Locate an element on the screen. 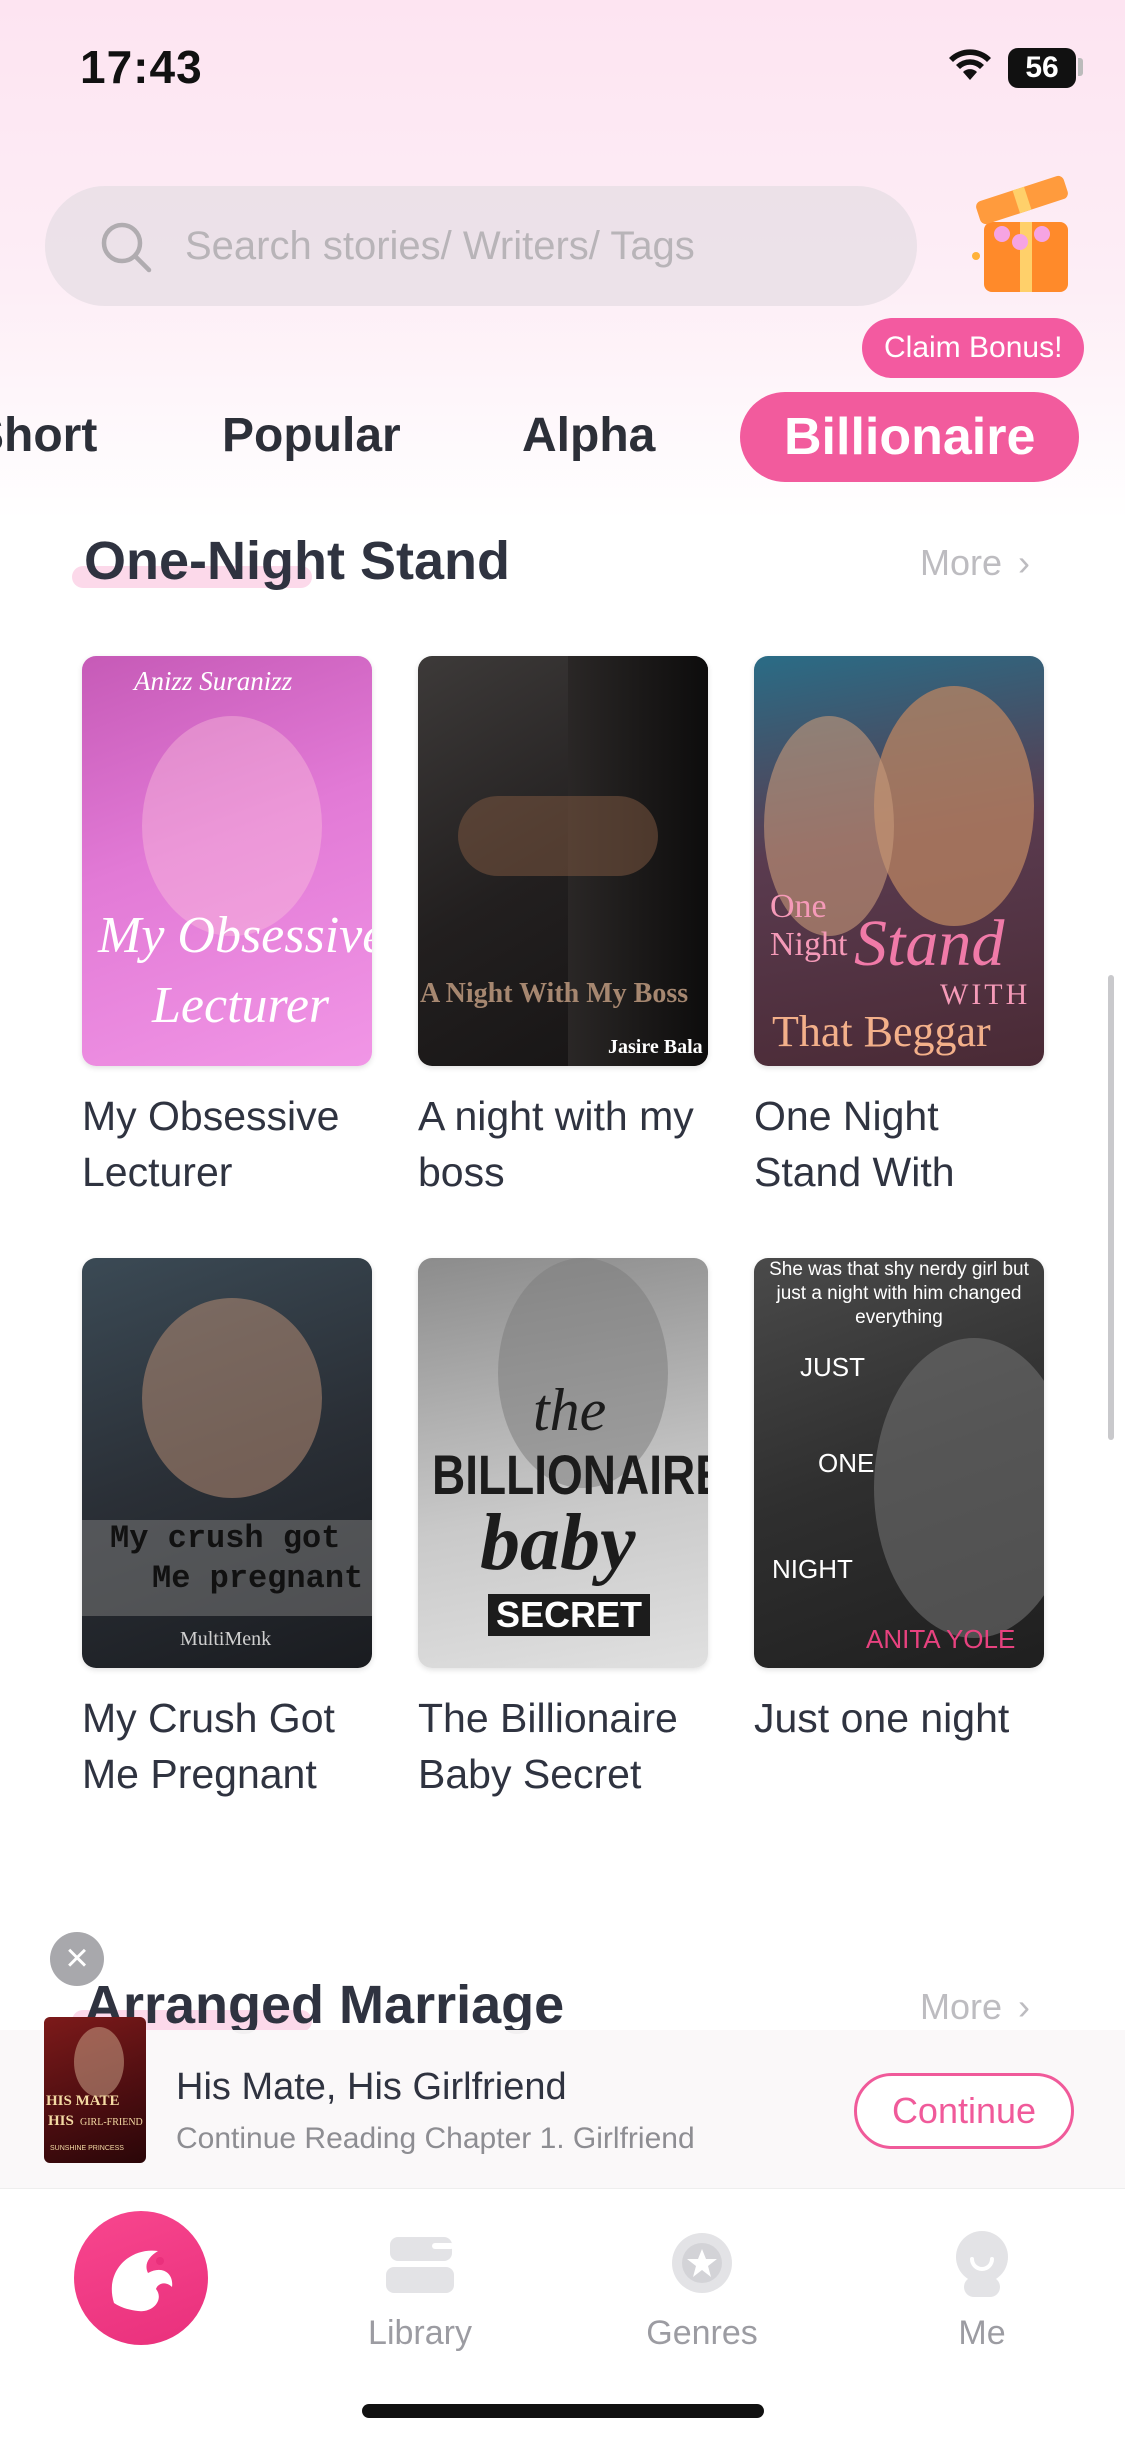 The width and height of the screenshot is (1125, 2437). search-icon is located at coordinates (126, 247).